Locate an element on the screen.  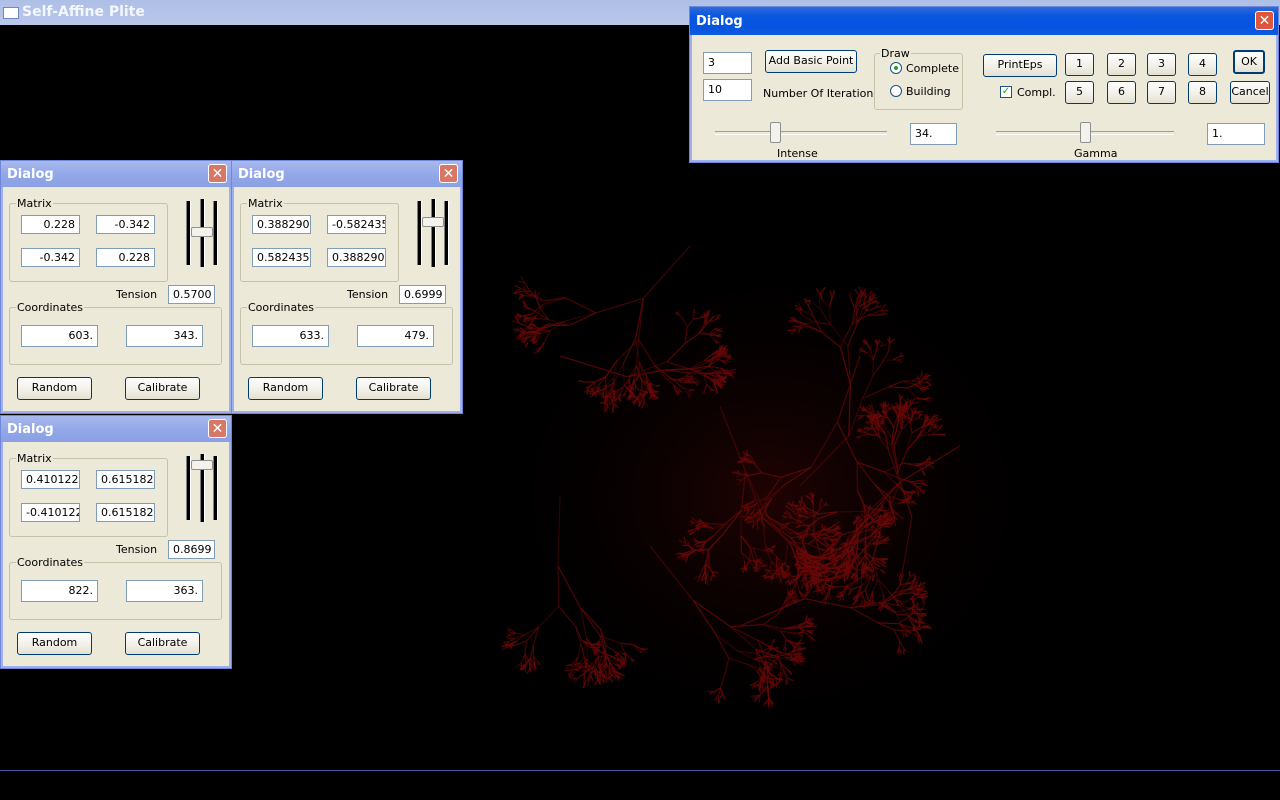
matrix-c-input: -0.410122 is located at coordinates (50, 512).